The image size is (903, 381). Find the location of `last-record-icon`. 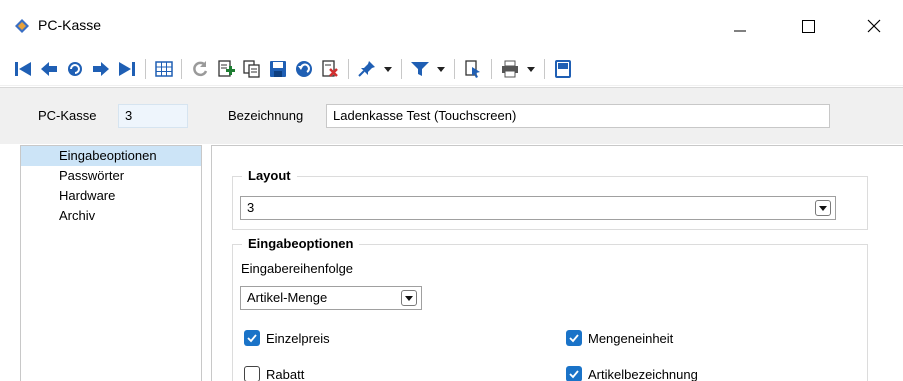

last-record-icon is located at coordinates (127, 69).